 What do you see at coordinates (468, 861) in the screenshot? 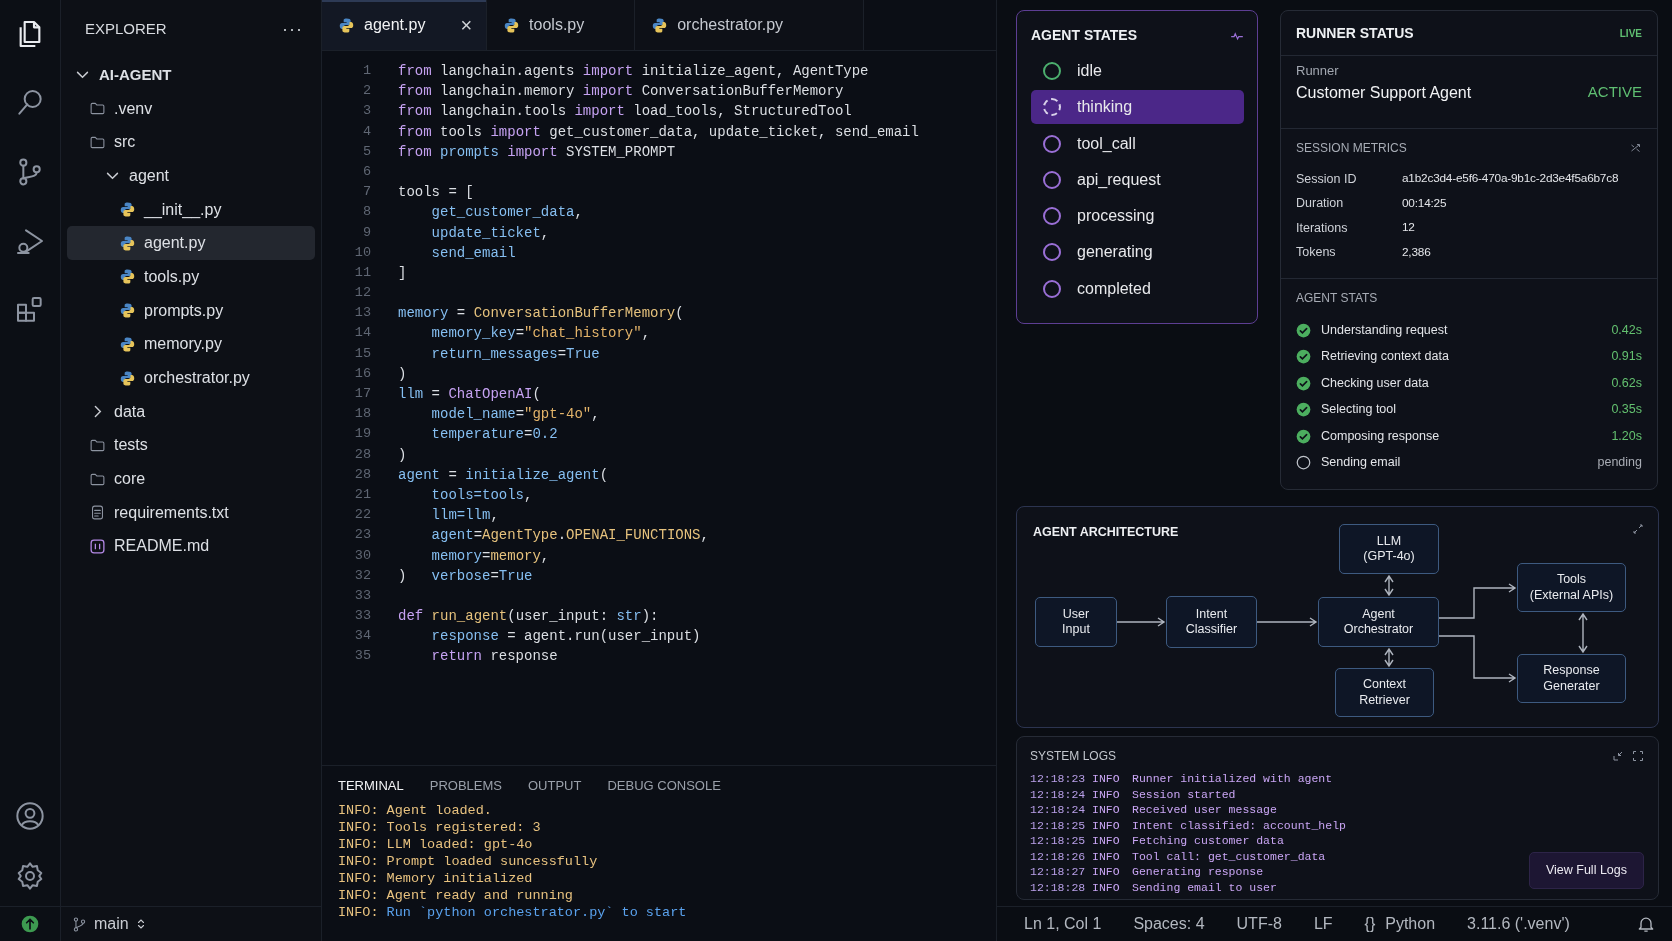
I see `terminal-line: INFO: Prompt loaded suncessfully` at bounding box center [468, 861].